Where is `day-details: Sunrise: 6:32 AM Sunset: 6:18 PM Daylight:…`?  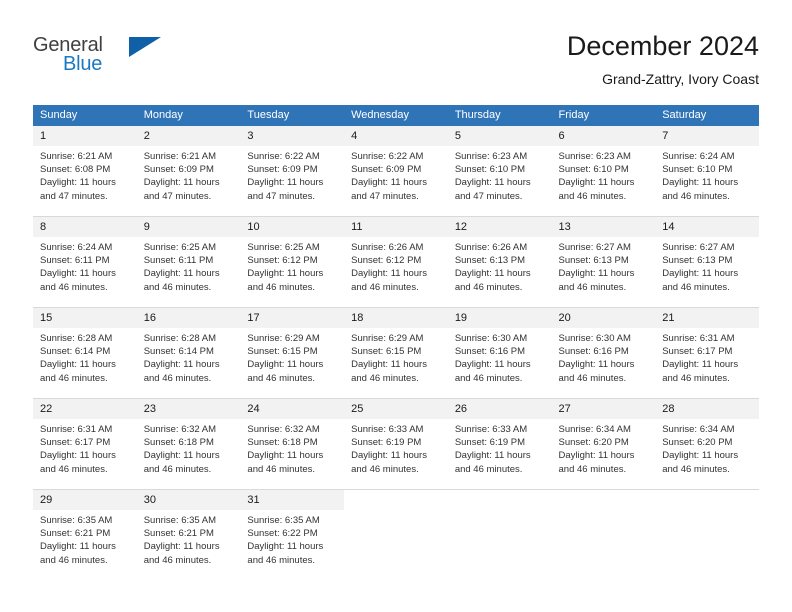 day-details: Sunrise: 6:32 AM Sunset: 6:18 PM Daylight:… is located at coordinates (189, 447).